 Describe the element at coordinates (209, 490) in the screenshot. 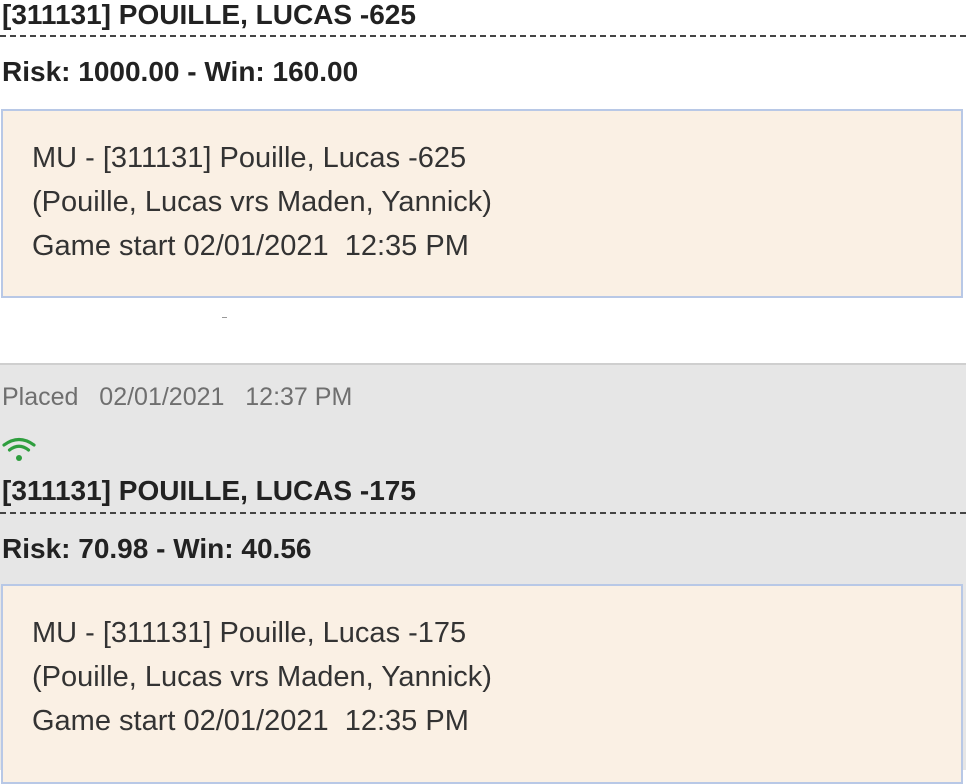

I see `wager-title: [311131] POUILLE, LUCAS -175` at that location.